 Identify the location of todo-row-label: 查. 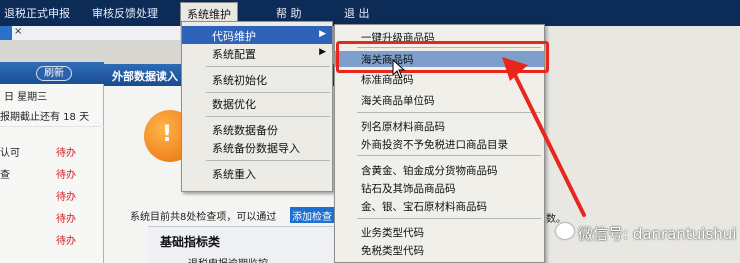
(5, 175).